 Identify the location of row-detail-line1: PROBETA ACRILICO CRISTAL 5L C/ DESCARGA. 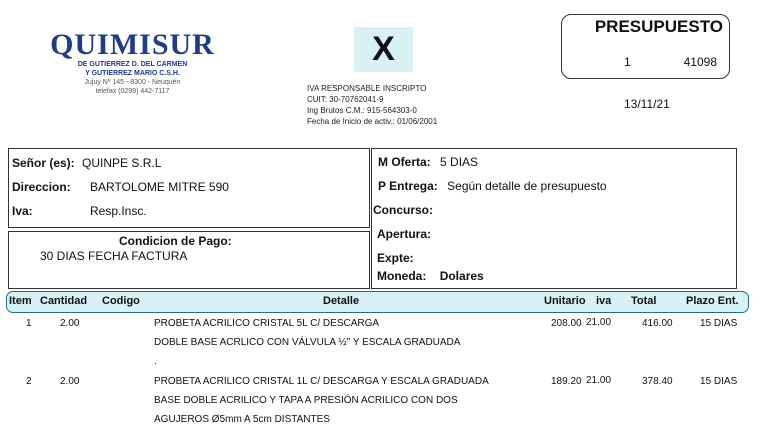
(267, 323).